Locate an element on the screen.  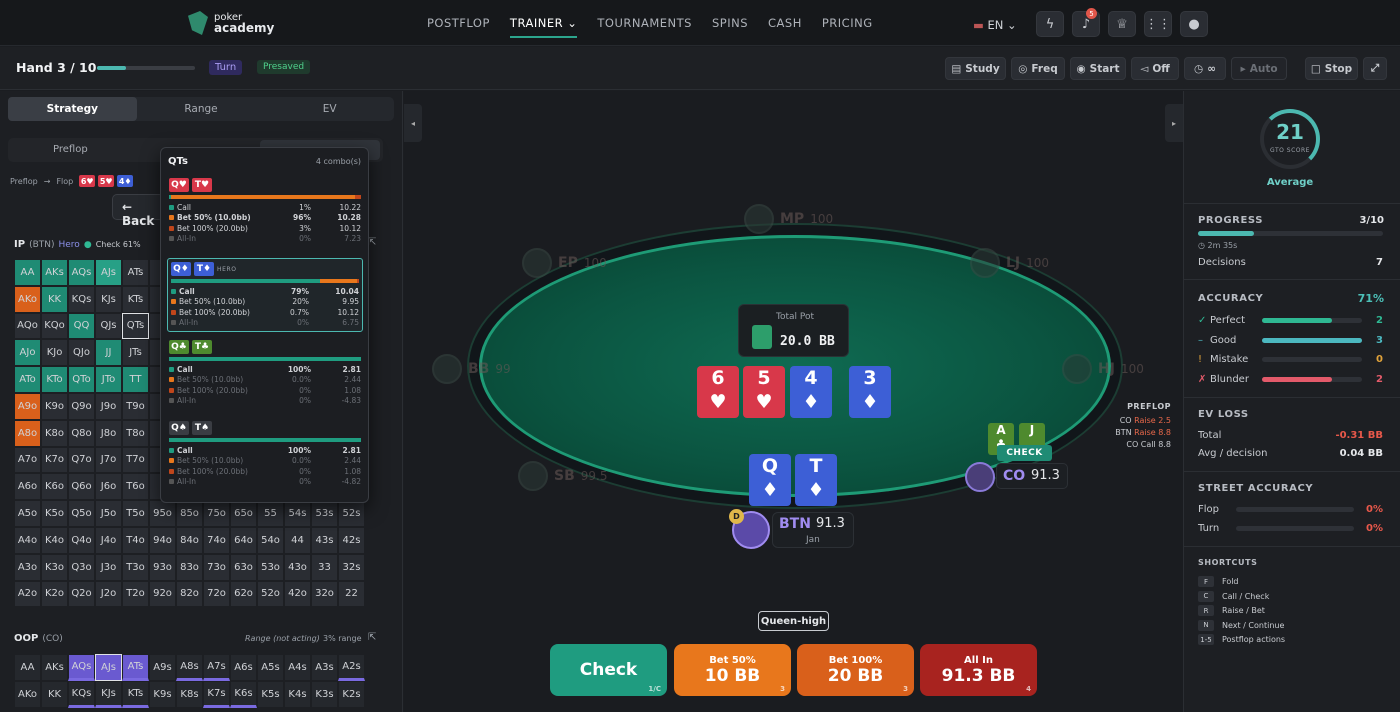
bell-icon: ♪ 5 is located at coordinates (1086, 22).